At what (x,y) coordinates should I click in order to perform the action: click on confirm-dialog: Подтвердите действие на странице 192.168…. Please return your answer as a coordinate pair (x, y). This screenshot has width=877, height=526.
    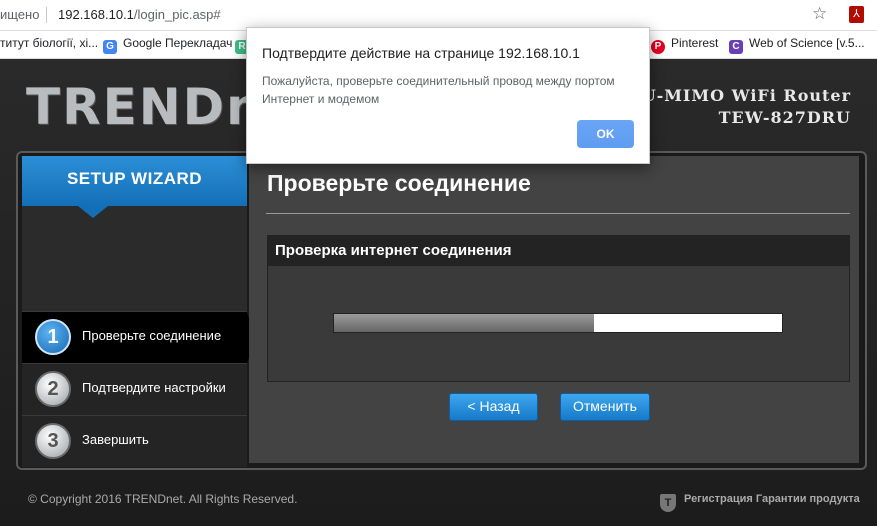
    Looking at the image, I should click on (448, 95).